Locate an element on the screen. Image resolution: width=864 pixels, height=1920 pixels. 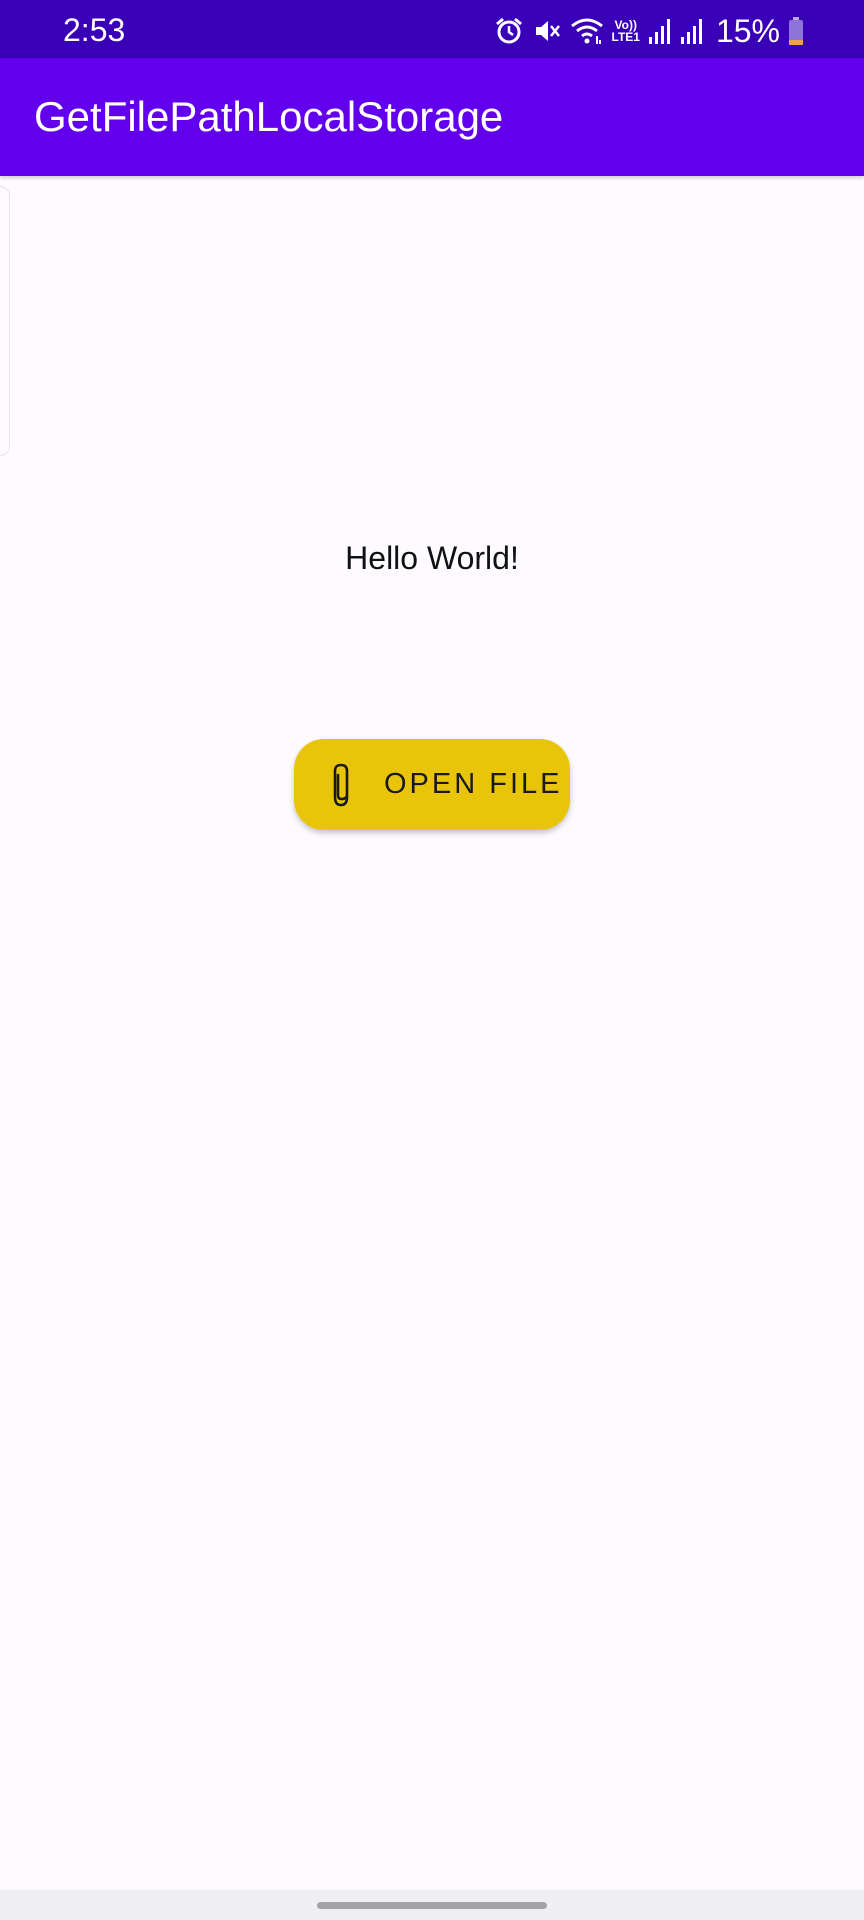
hello-text: Hello World! is located at coordinates (432, 558).